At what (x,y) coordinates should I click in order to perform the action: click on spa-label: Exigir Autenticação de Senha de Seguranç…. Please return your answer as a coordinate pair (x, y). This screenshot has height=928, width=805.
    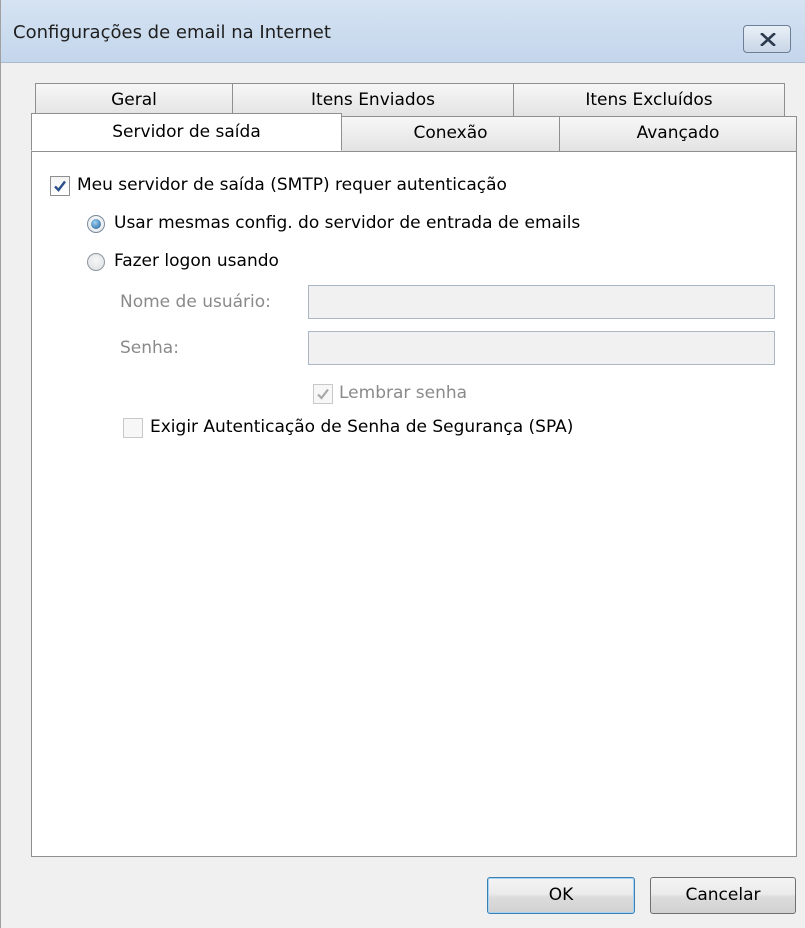
    Looking at the image, I should click on (361, 427).